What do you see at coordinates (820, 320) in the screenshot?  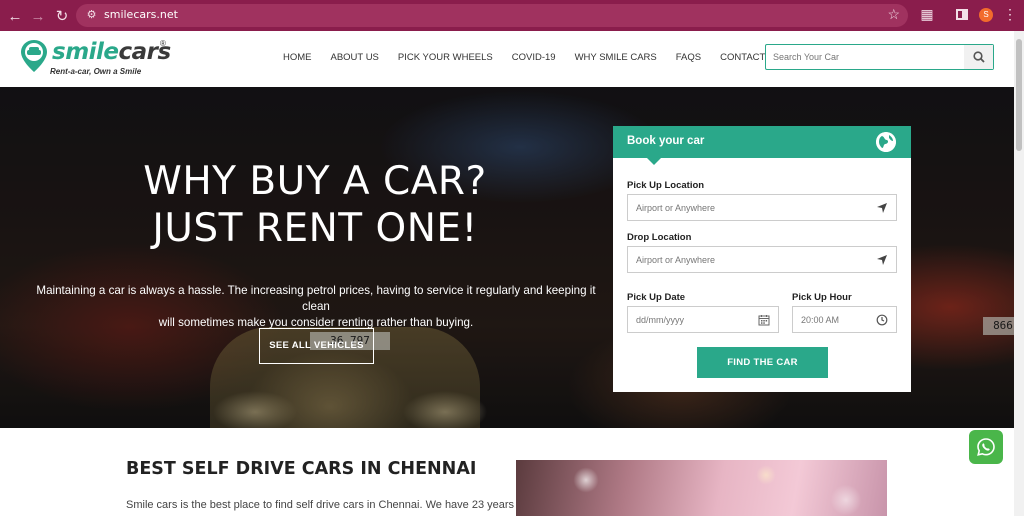 I see `pickup-hour-value: 20:00 AM` at bounding box center [820, 320].